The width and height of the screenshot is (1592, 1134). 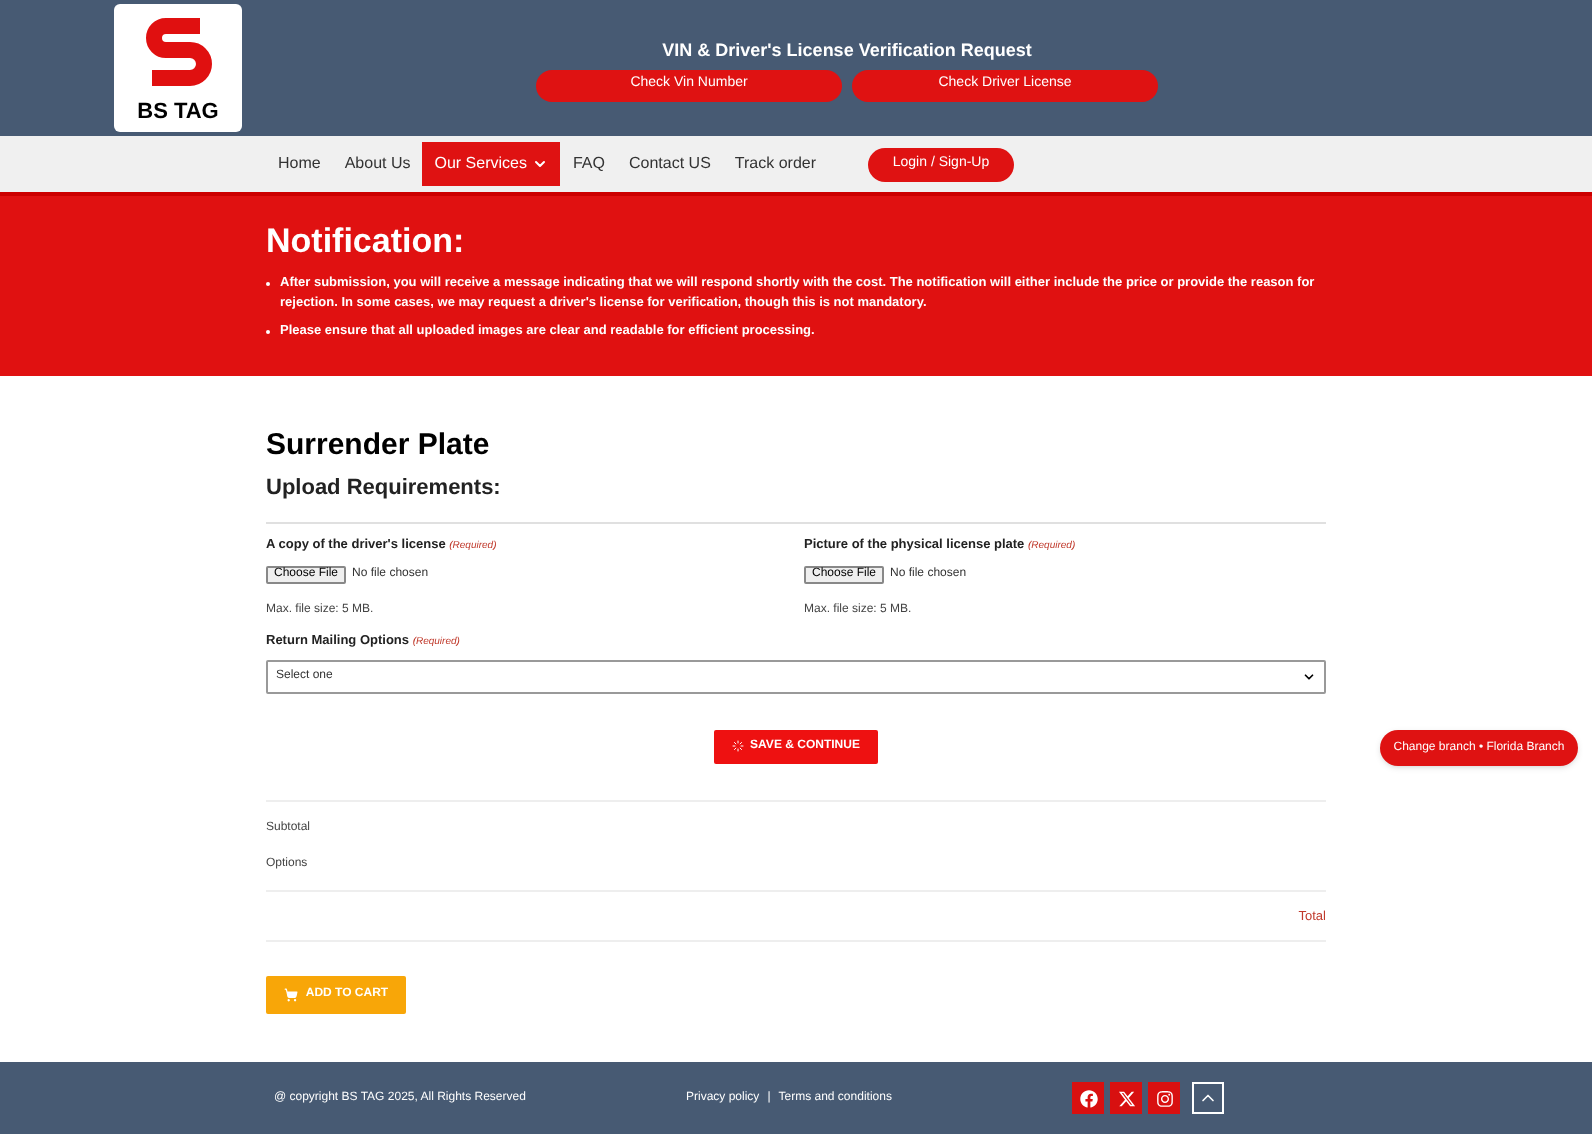 I want to click on section-title: Upload Requirements:, so click(x=384, y=489).